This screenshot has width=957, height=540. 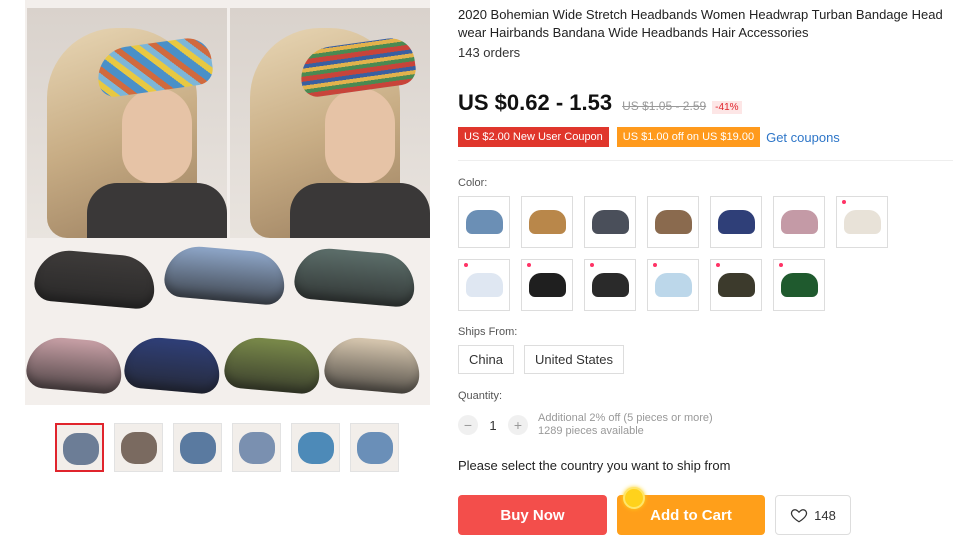 I want to click on discount-badge: -41%, so click(x=727, y=107).